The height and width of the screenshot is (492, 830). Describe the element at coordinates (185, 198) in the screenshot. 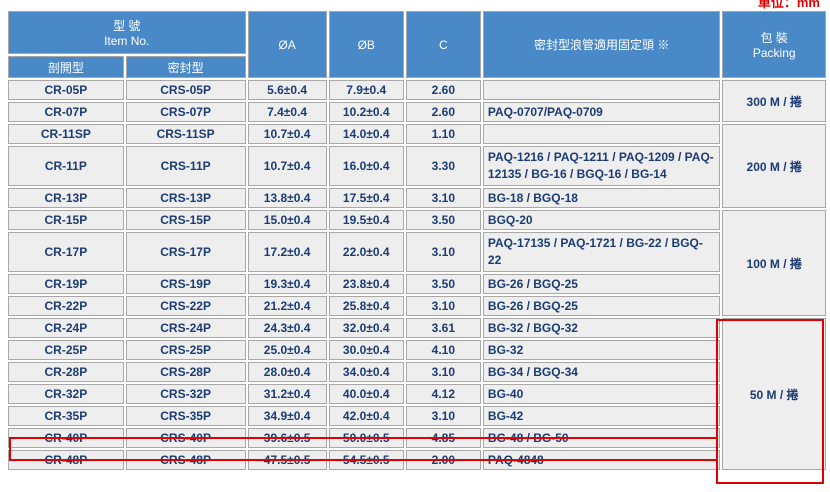

I see `sealed-model-cell: CRS-13P` at that location.